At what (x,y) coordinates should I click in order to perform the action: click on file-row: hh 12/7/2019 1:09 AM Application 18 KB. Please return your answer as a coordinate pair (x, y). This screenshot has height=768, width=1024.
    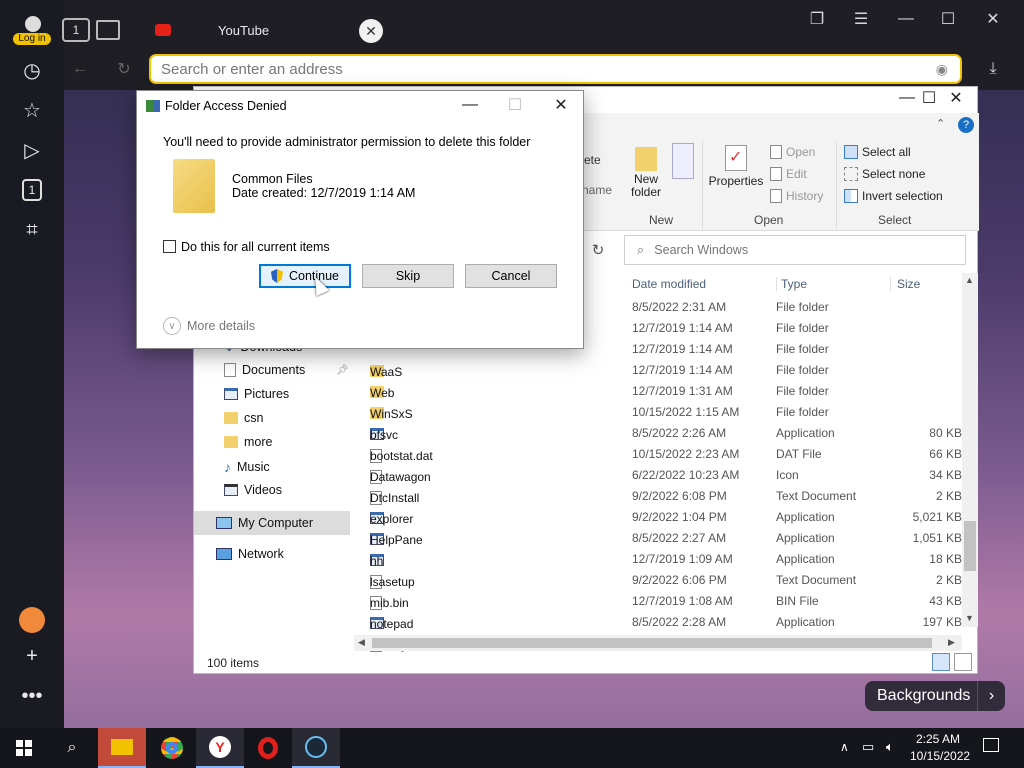
    Looking at the image, I should click on (666, 559).